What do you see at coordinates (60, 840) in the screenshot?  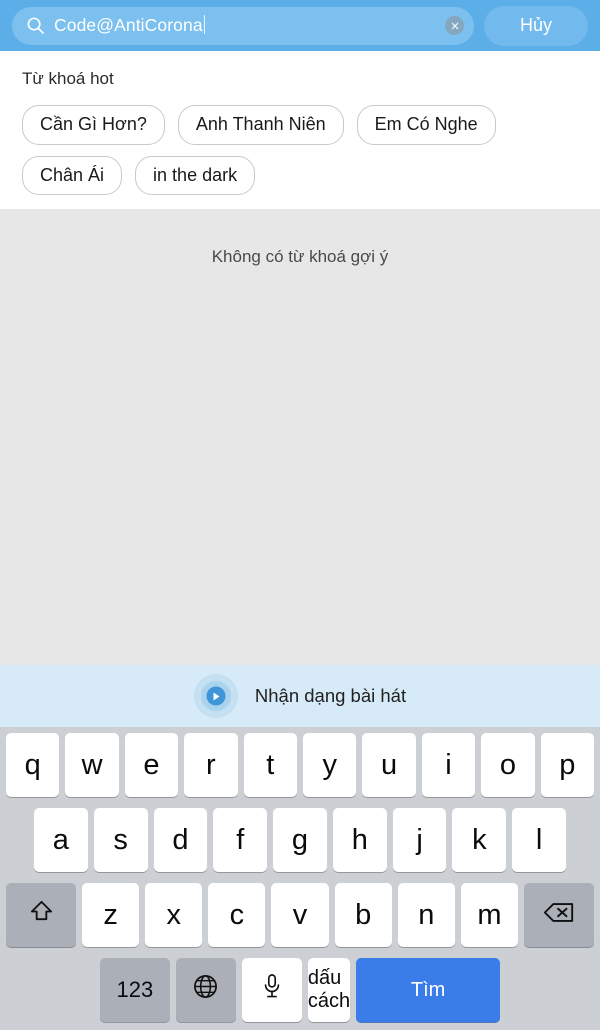 I see `key-a: a` at bounding box center [60, 840].